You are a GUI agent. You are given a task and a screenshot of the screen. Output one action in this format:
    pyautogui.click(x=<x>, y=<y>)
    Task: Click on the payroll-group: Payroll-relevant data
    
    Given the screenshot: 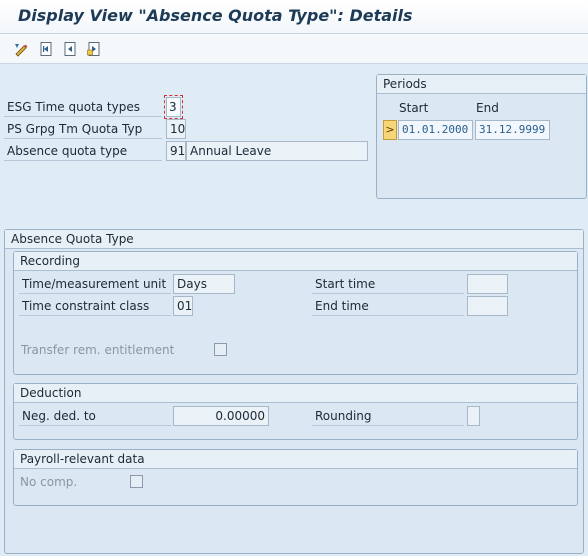 What is the action you would take?
    pyautogui.click(x=295, y=477)
    